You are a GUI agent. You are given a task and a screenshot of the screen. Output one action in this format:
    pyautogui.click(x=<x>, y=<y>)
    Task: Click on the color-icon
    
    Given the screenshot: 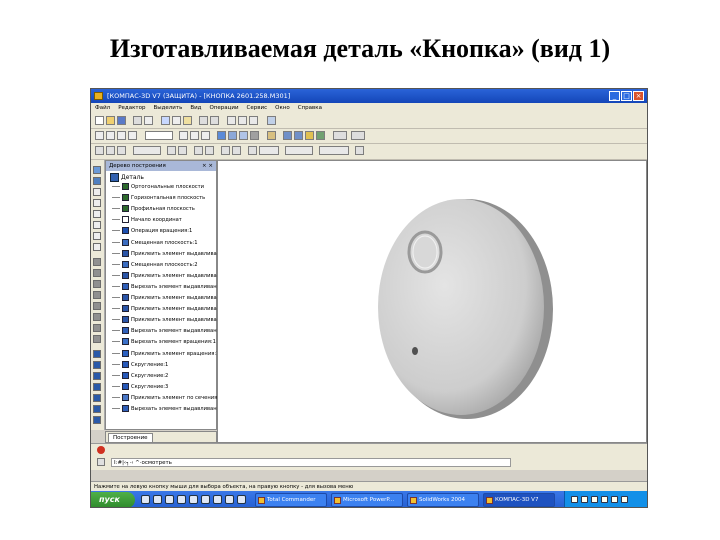 What is the action you would take?
    pyautogui.click(x=320, y=135)
    